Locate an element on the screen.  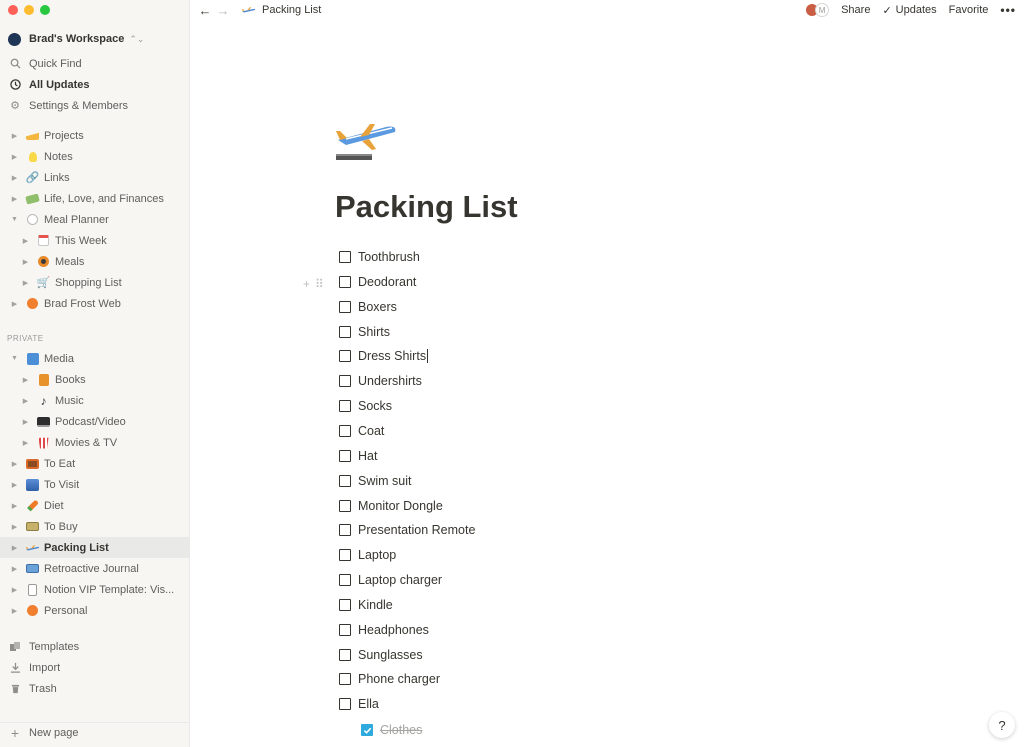
todo-item: Sunglasses is located at coordinates (381, 655).